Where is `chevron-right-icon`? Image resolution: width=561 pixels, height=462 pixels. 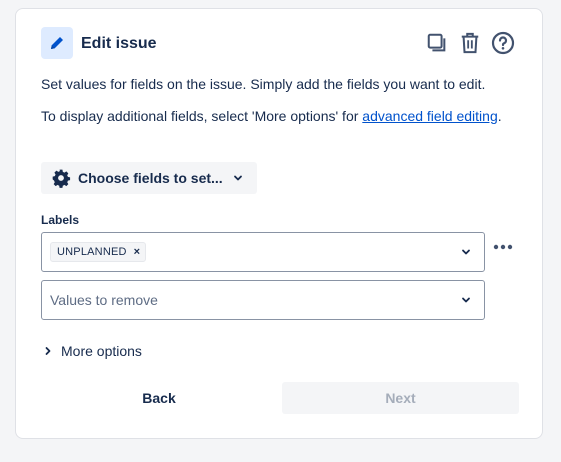 chevron-right-icon is located at coordinates (48, 351).